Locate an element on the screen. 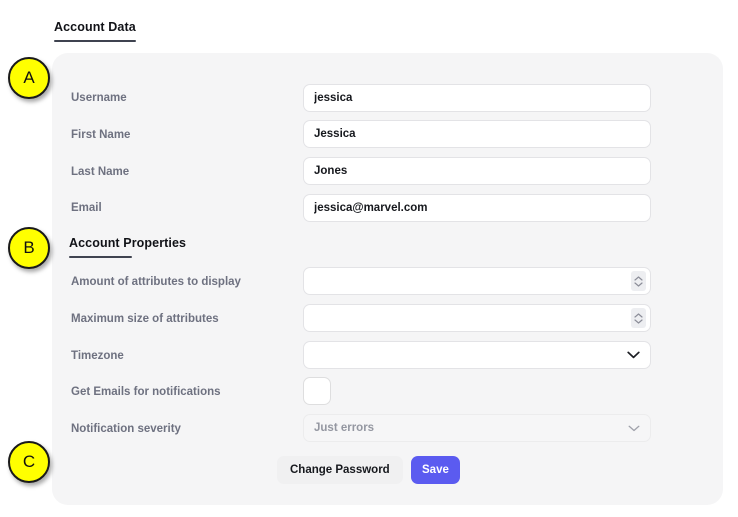 The width and height of the screenshot is (738, 517). section-divider-account-data is located at coordinates (95, 41).